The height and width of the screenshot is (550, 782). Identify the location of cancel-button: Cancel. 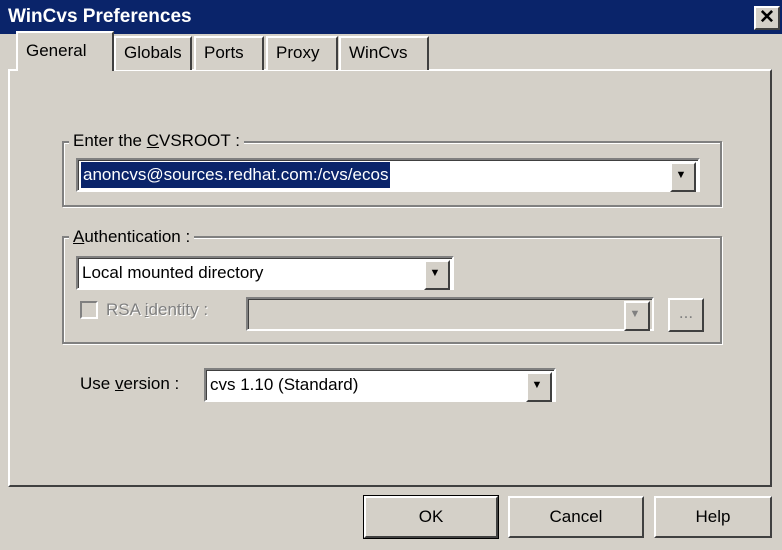
(576, 517).